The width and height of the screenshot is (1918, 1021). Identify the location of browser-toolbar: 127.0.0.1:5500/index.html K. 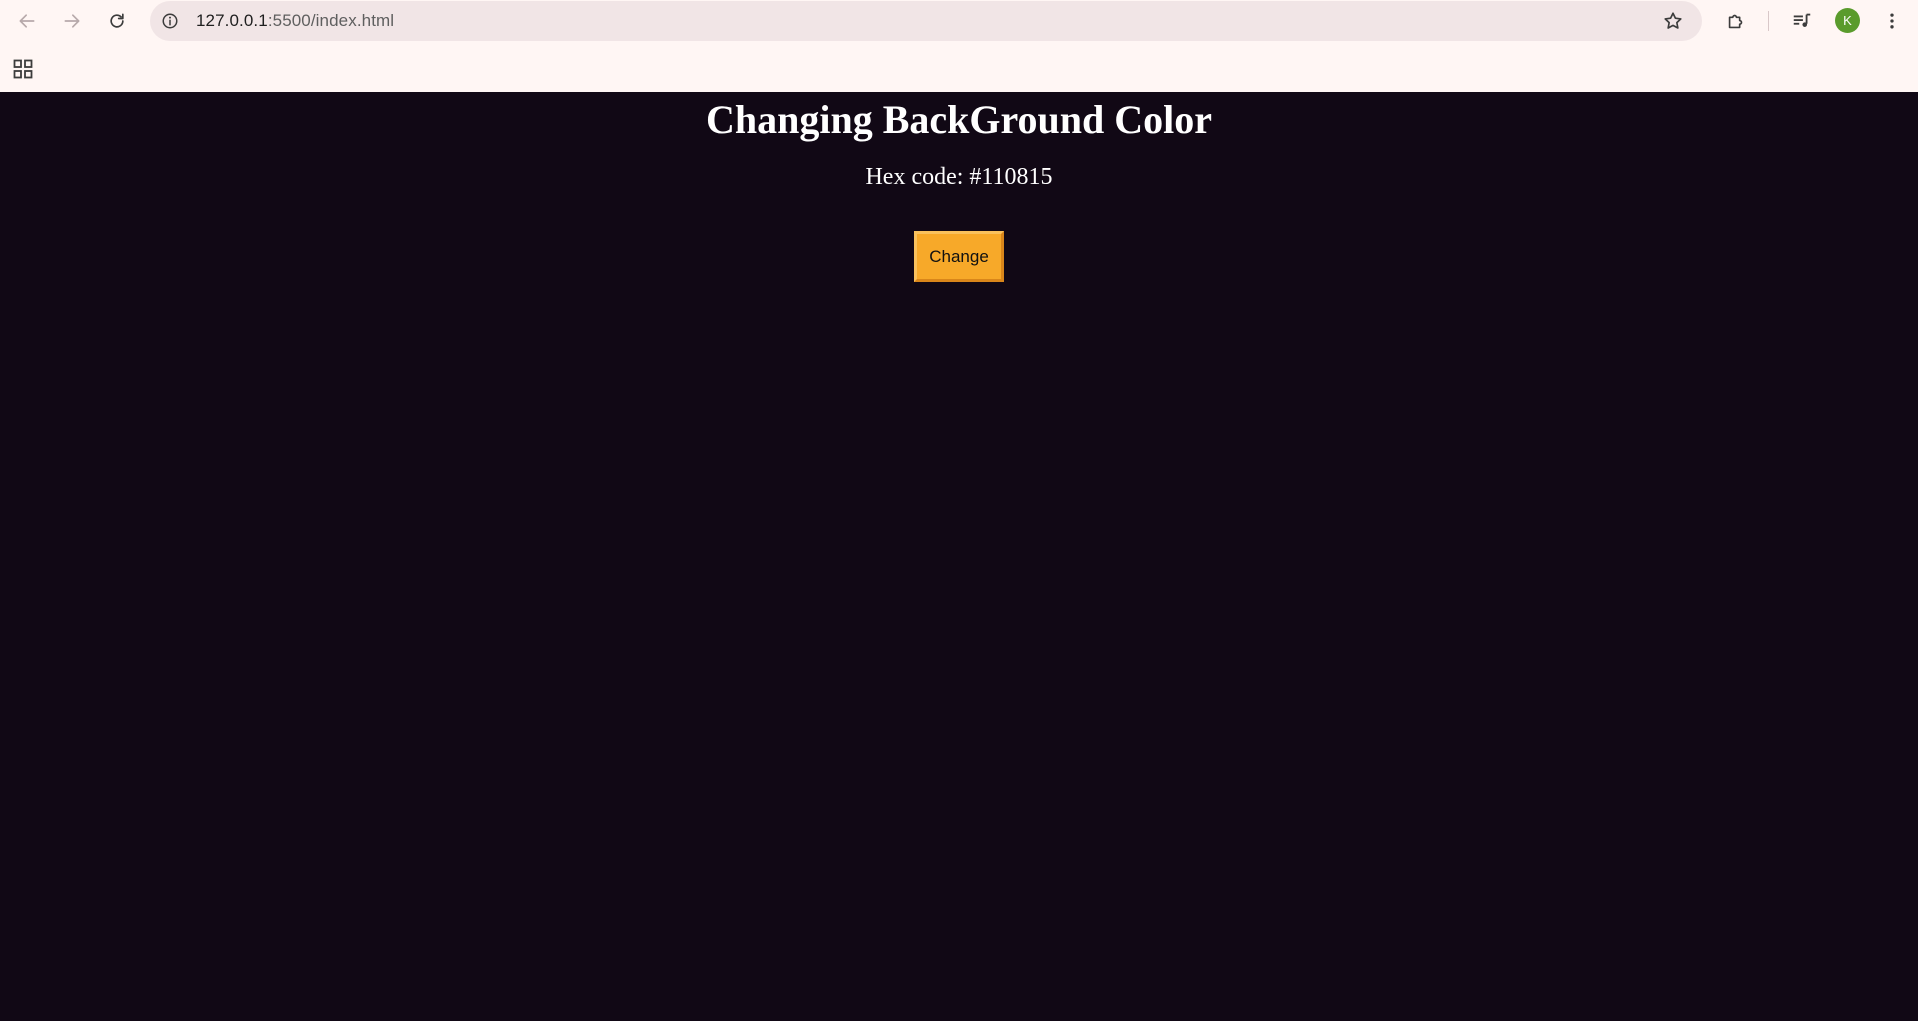
(959, 21).